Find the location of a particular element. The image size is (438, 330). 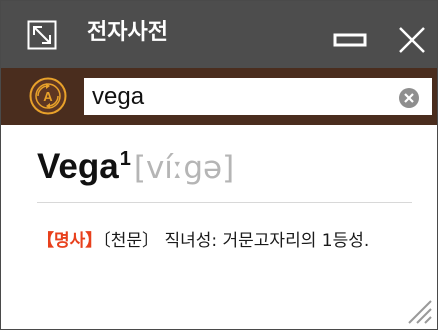

clear-search-button is located at coordinates (409, 98).